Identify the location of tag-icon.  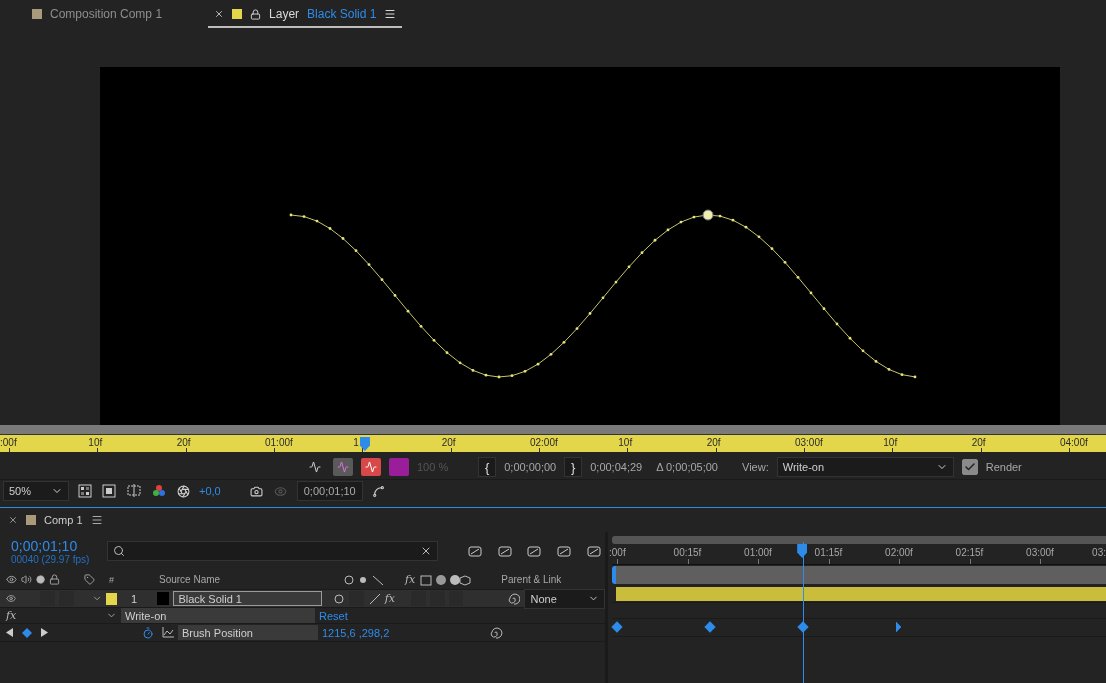
(89, 579).